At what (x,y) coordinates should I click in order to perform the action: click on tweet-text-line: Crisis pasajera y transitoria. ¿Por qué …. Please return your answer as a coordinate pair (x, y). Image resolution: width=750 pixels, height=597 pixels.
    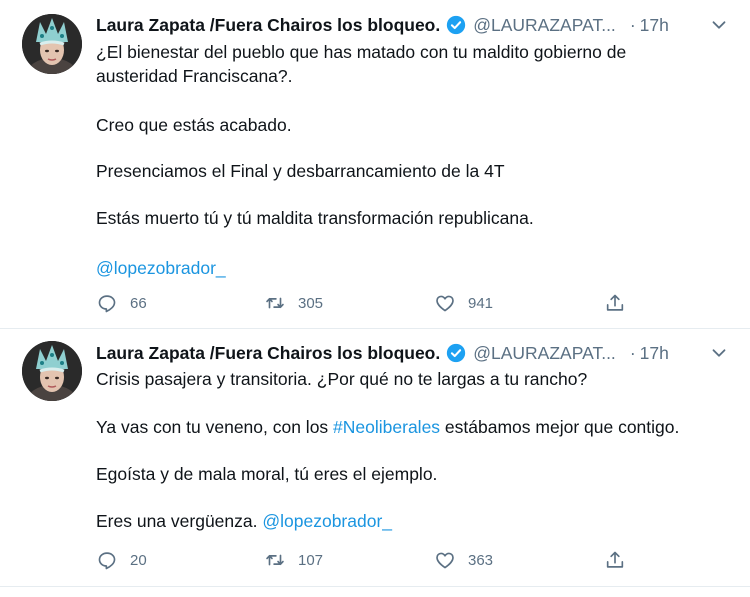
    Looking at the image, I should click on (342, 379).